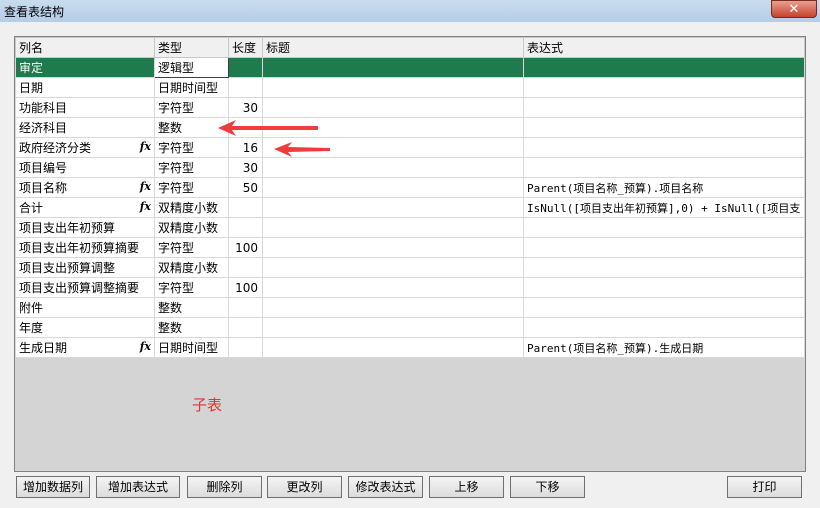  Describe the element at coordinates (245, 147) in the screenshot. I see `column-length-cell: 16` at that location.